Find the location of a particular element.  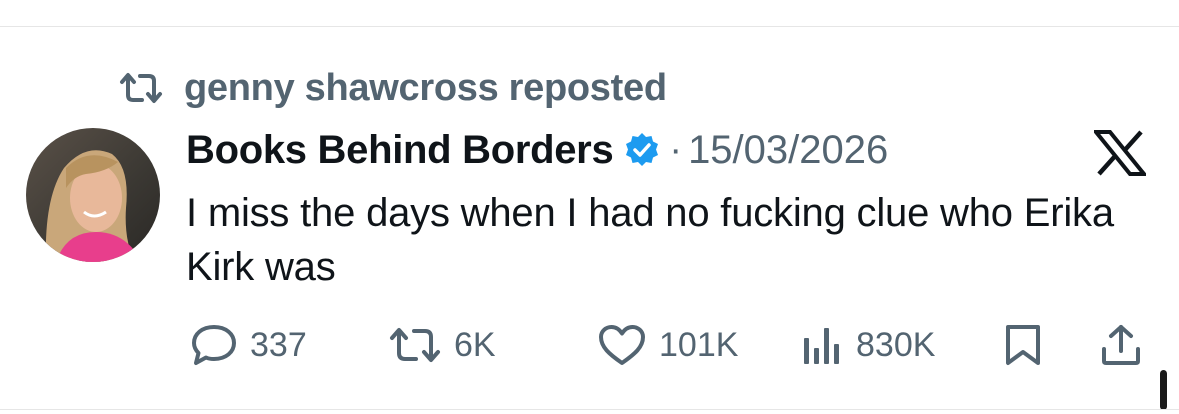

repost-button: 6K is located at coordinates (442, 345).